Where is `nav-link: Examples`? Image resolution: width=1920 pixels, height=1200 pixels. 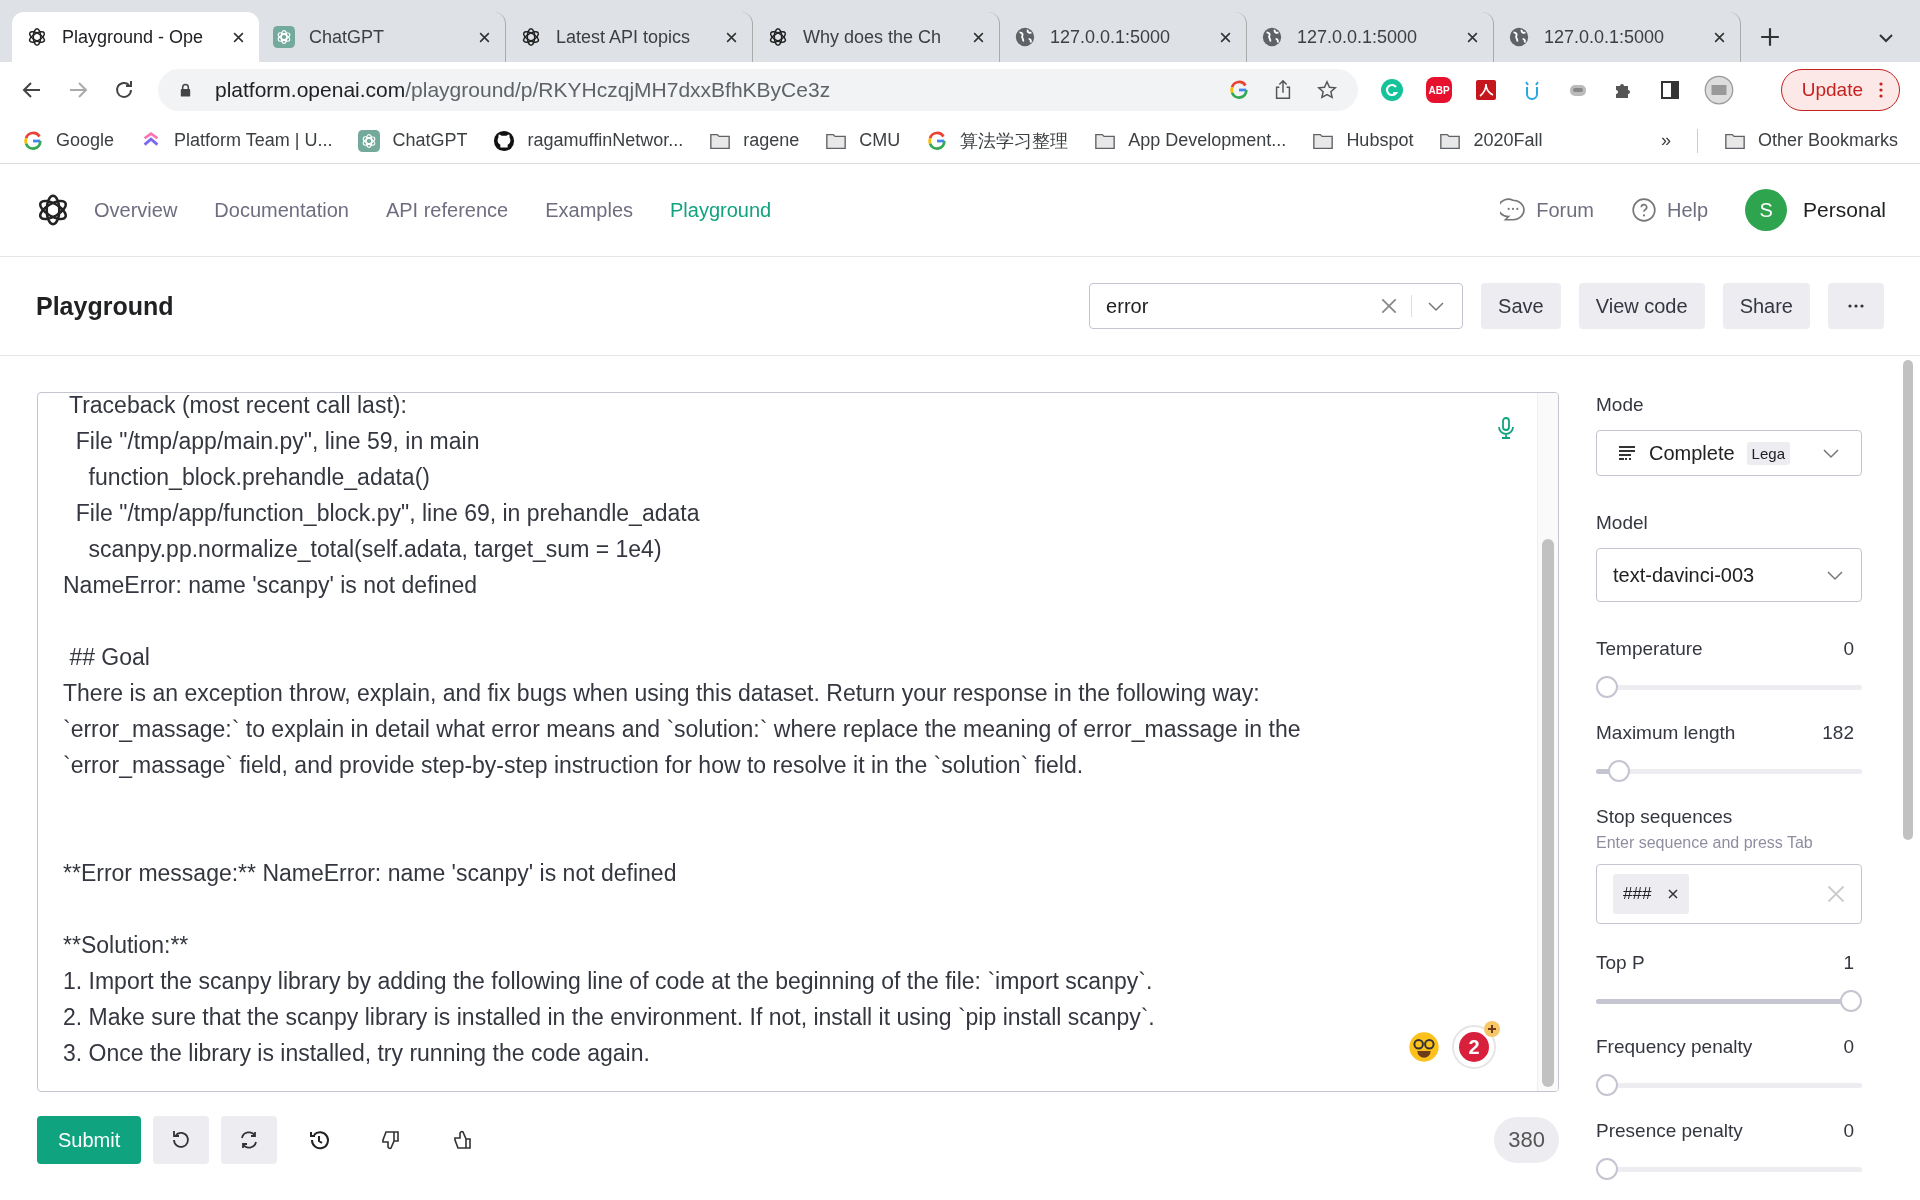
nav-link: Examples is located at coordinates (589, 210).